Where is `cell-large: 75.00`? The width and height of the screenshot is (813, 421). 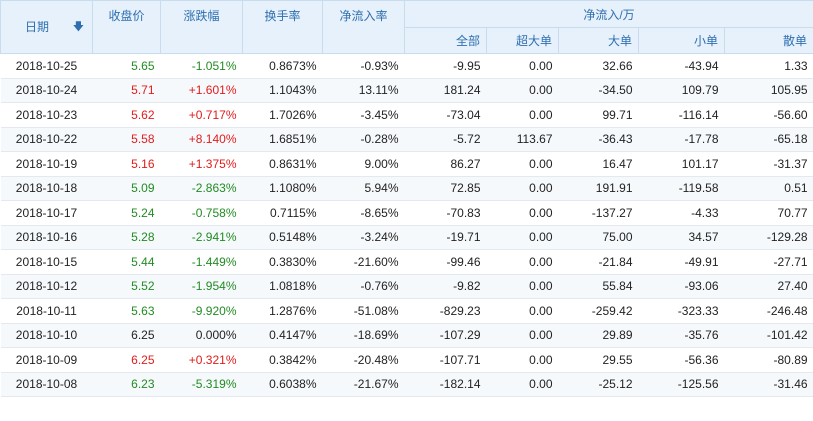
cell-large: 75.00 is located at coordinates (598, 237).